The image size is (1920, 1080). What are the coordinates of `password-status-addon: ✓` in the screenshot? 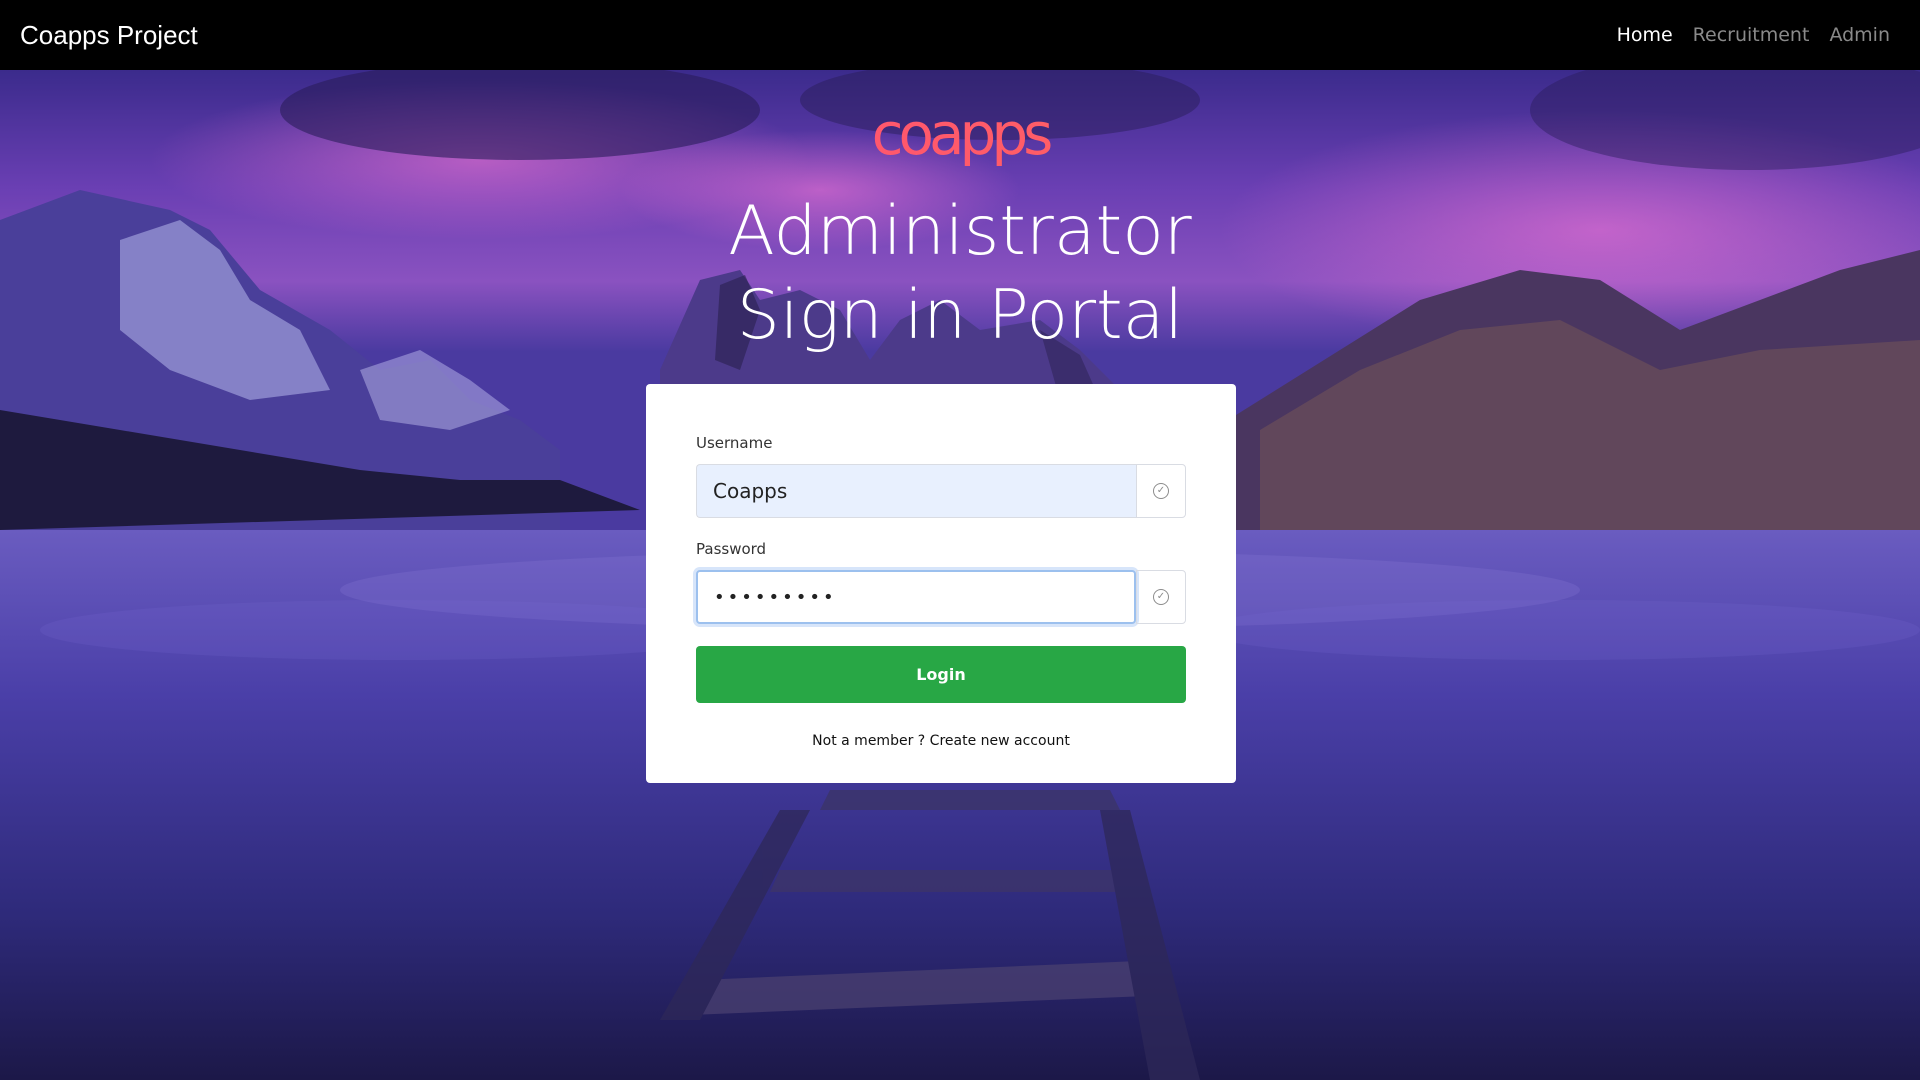 It's located at (1161, 597).